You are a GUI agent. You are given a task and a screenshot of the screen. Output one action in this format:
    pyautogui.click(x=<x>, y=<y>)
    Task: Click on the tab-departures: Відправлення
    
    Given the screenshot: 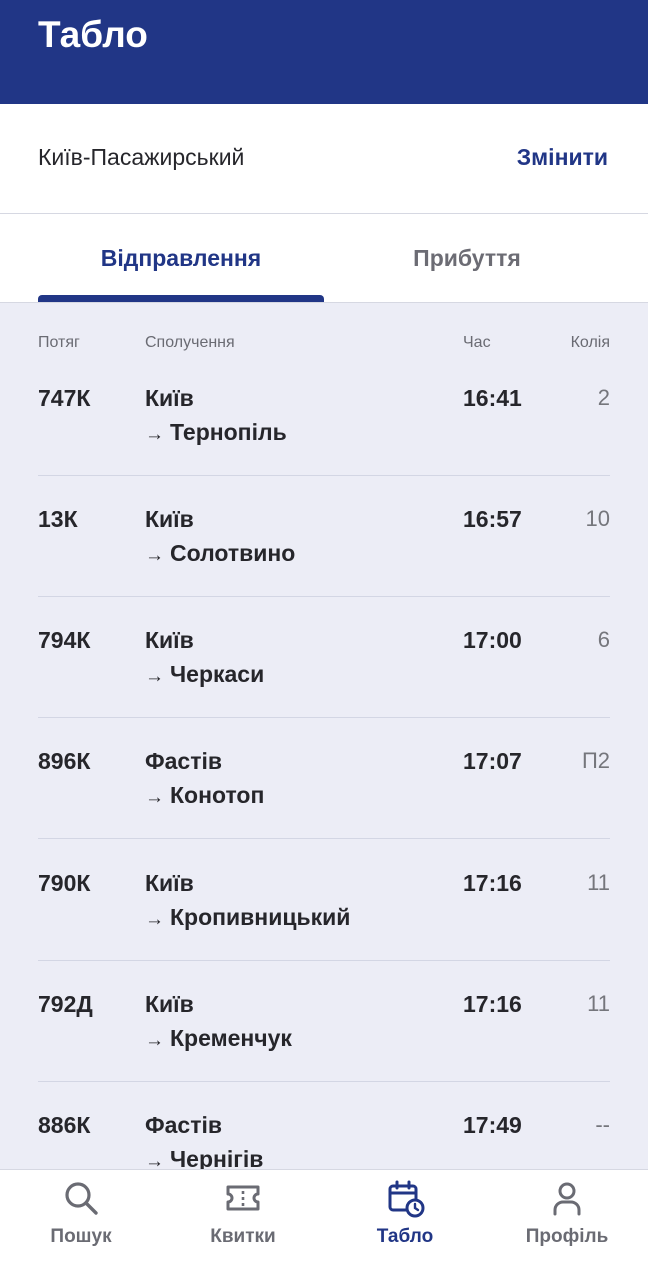 What is the action you would take?
    pyautogui.click(x=181, y=258)
    